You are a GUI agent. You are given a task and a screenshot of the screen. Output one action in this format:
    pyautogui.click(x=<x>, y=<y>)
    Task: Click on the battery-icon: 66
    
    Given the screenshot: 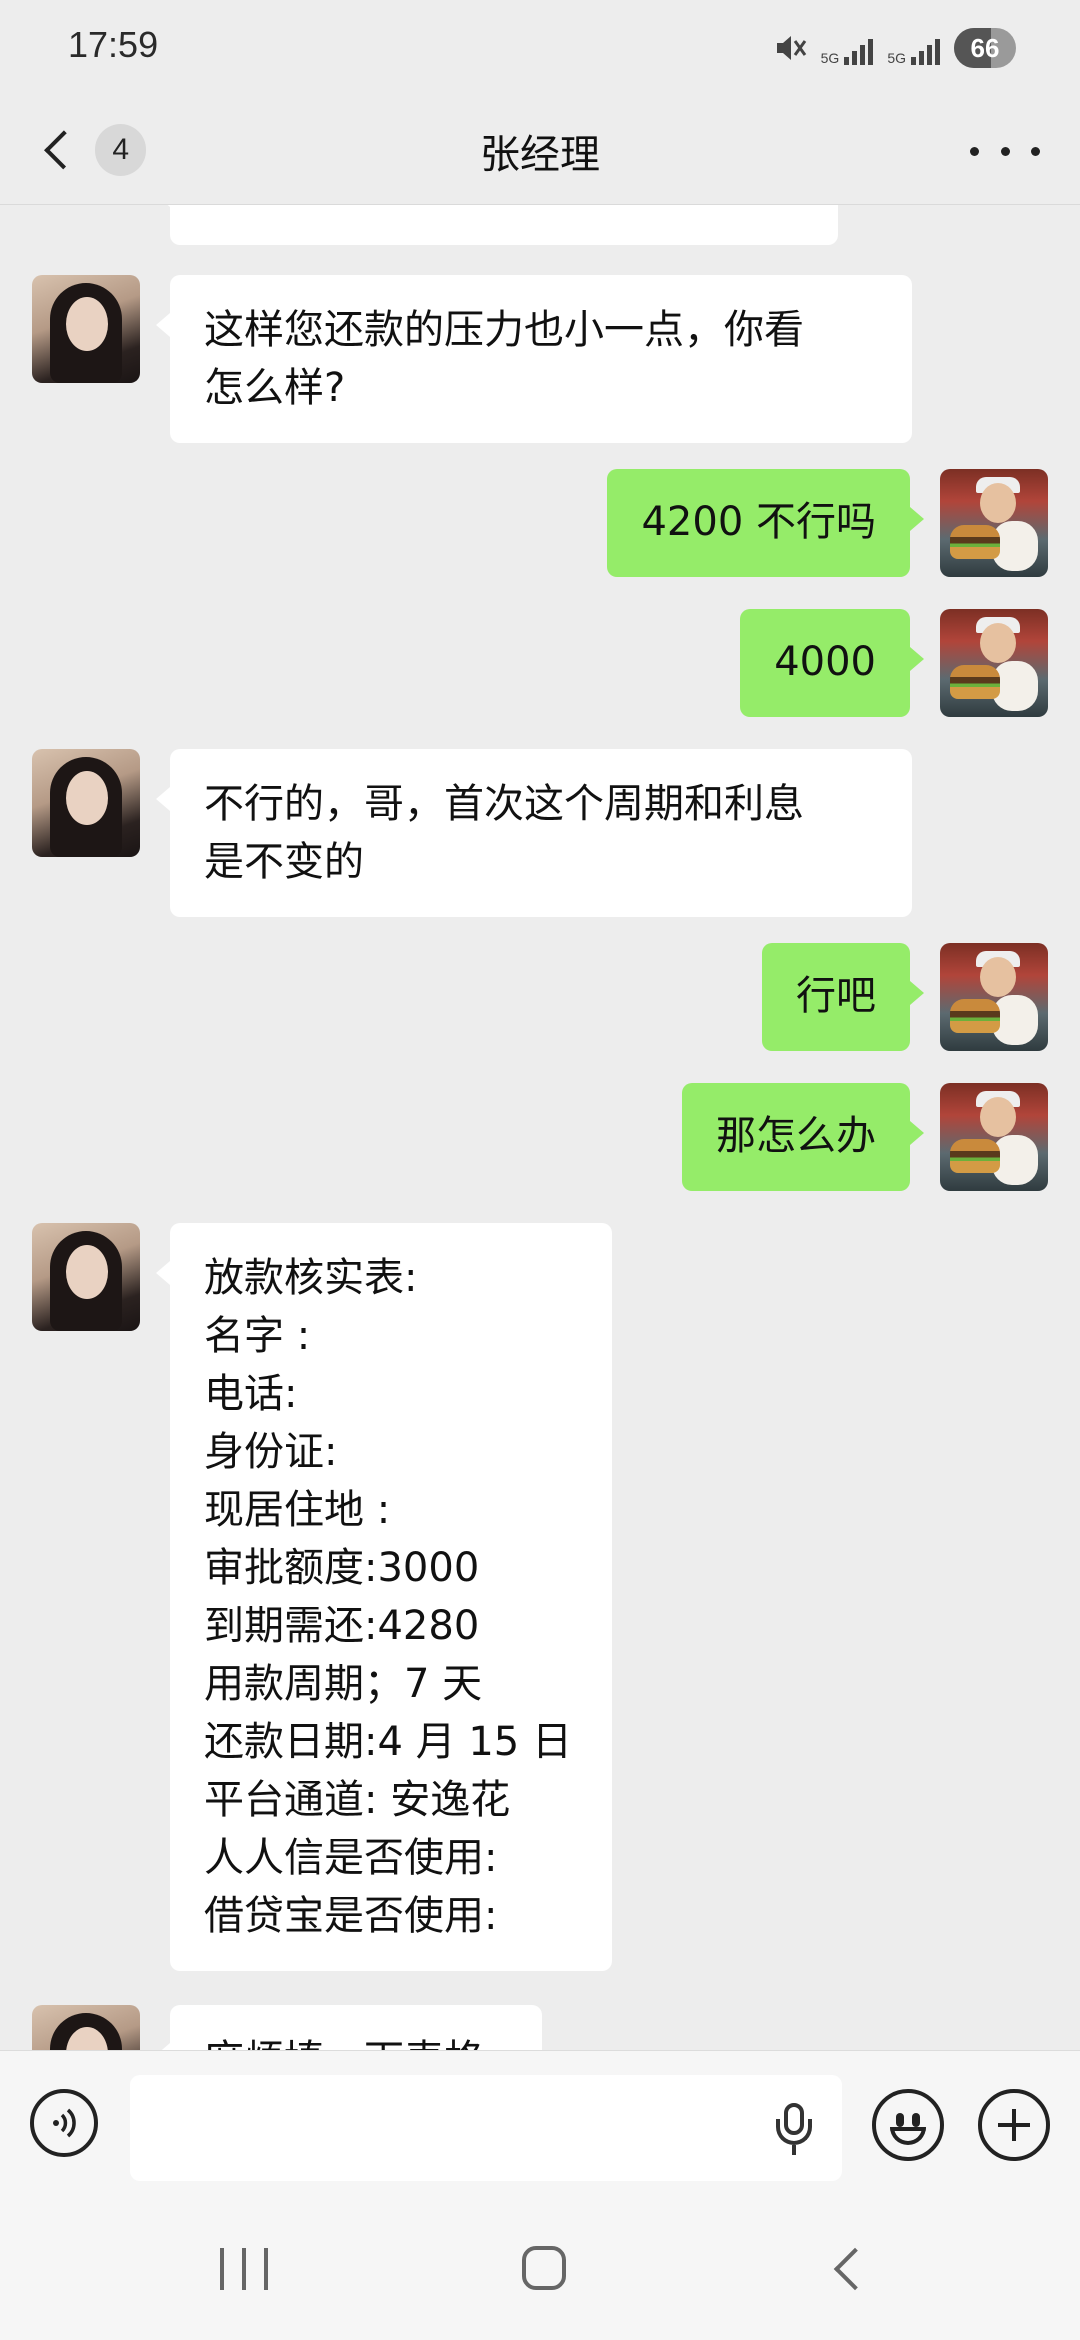 What is the action you would take?
    pyautogui.click(x=985, y=48)
    